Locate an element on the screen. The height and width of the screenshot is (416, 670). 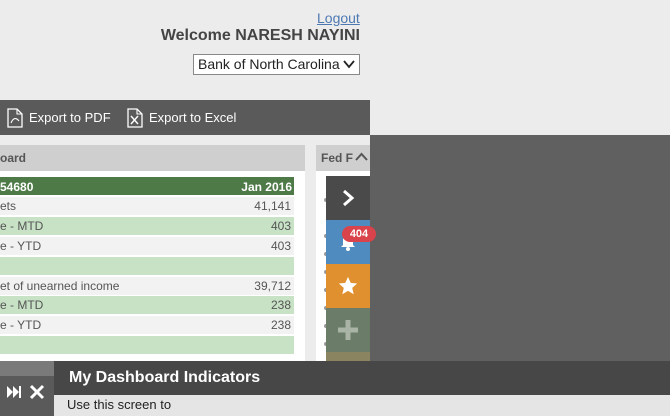
table-row: e - MTD 403 is located at coordinates (147, 226).